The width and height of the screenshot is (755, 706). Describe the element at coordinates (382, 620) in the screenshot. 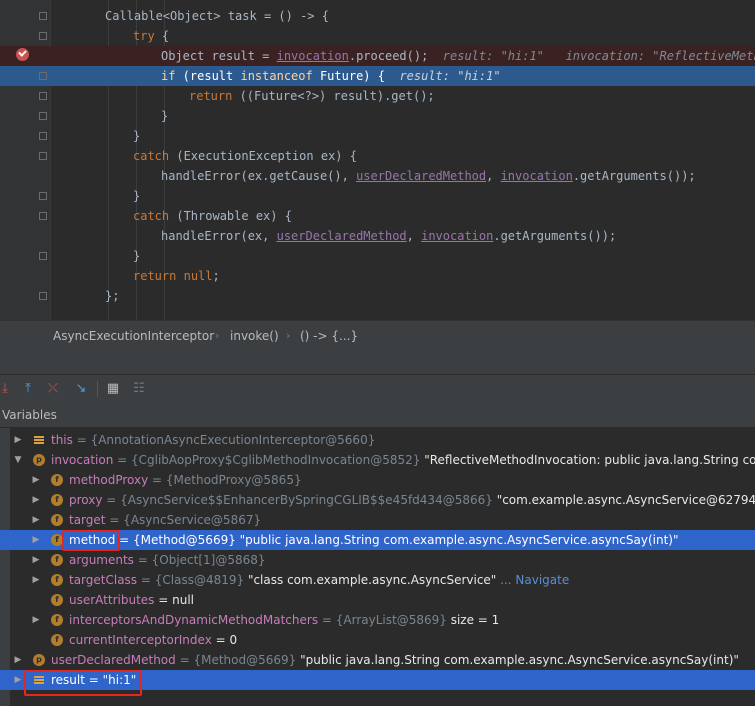

I see `variable-type: = {ArrayList@5869}` at that location.